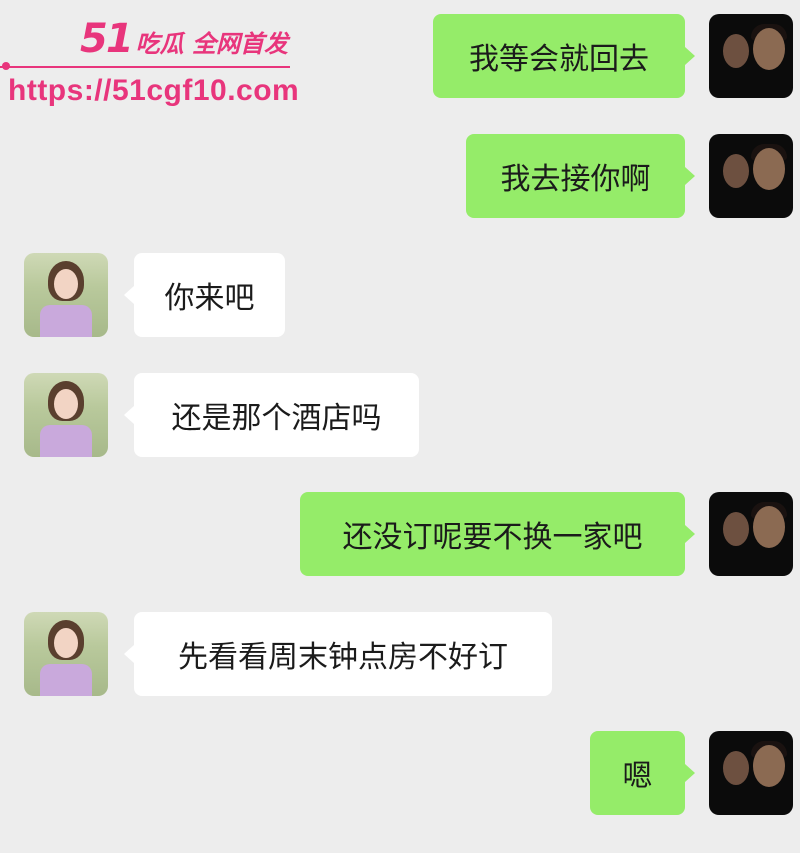 This screenshot has width=800, height=853. I want to click on message-bubble: 还没订呢要不换一家吧, so click(497, 534).